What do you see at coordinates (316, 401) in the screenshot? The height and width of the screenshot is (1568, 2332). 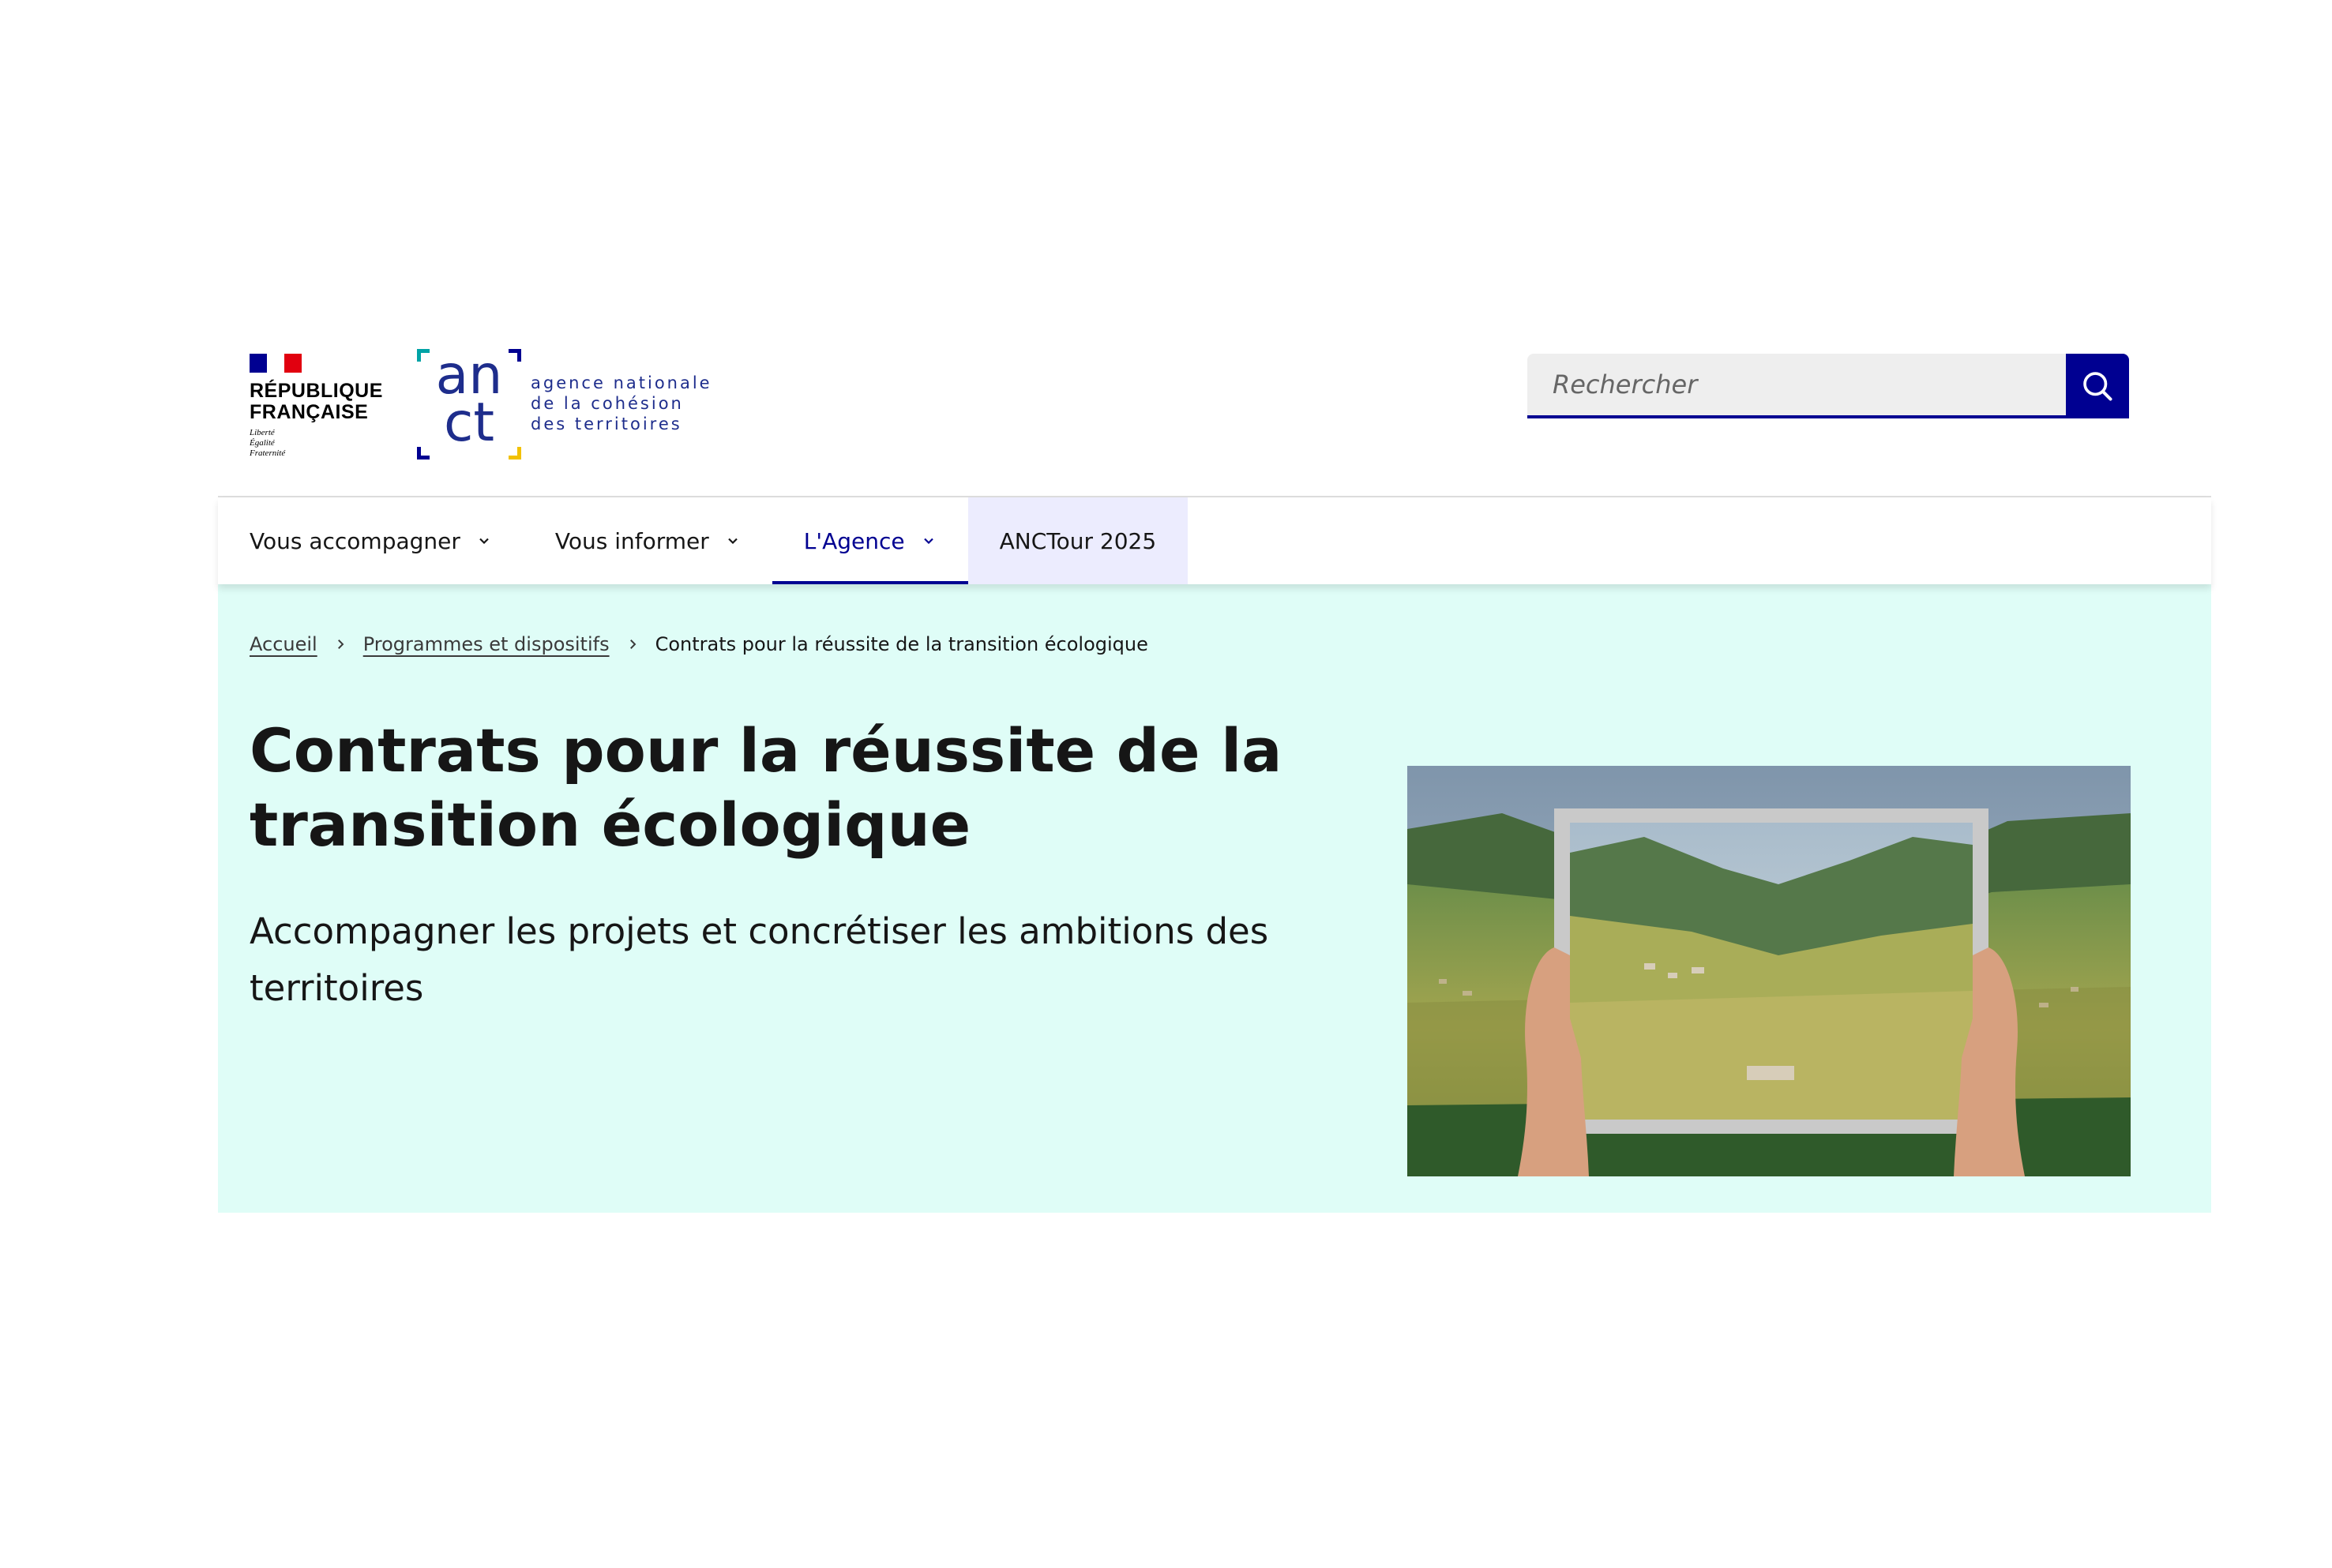 I see `republique-title: RÉPUBLIQUE FRANÇAISE` at bounding box center [316, 401].